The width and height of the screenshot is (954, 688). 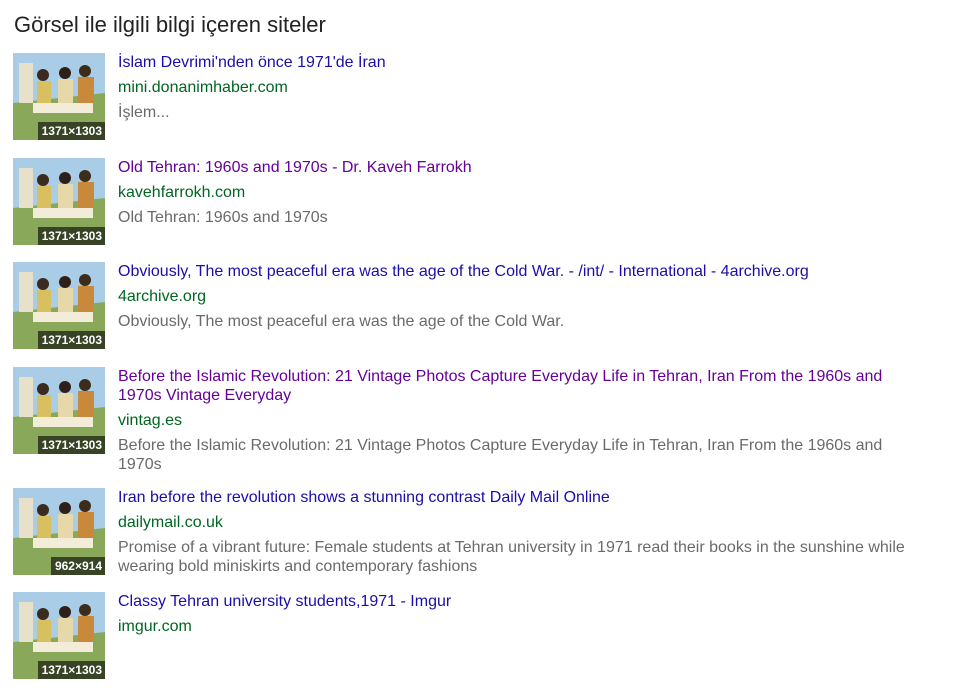 I want to click on image-dimensions: 962×914, so click(x=77, y=566).